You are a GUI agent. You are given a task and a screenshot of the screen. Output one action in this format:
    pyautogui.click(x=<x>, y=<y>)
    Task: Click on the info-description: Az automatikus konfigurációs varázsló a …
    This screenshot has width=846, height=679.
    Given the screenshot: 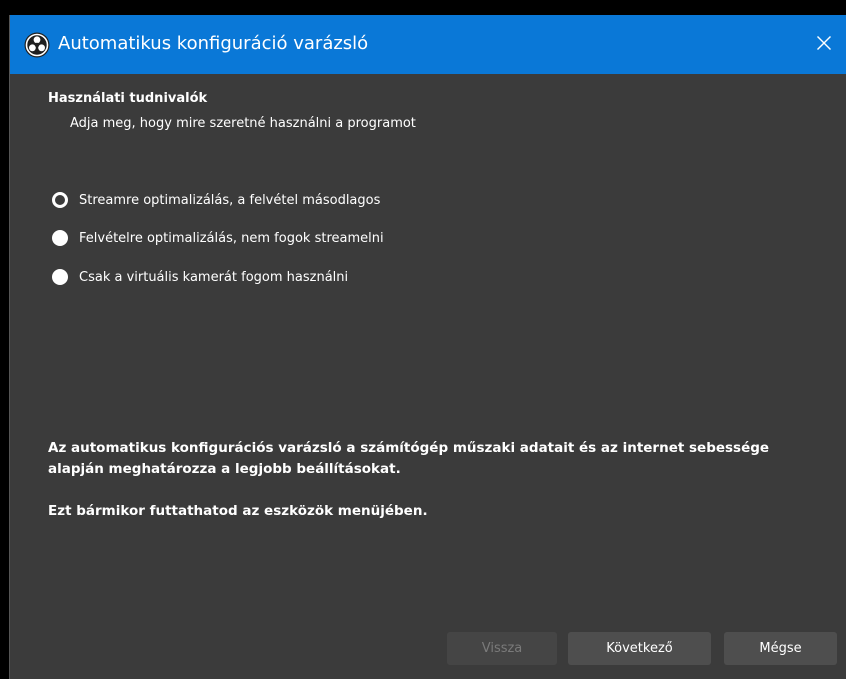 What is the action you would take?
    pyautogui.click(x=409, y=458)
    